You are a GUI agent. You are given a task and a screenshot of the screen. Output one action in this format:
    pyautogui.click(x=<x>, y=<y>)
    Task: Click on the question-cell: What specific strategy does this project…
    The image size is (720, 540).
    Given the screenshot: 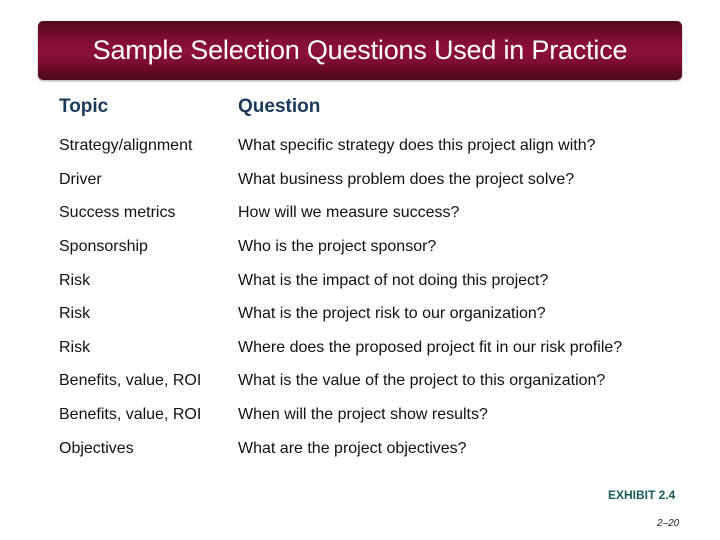 What is the action you would take?
    pyautogui.click(x=417, y=145)
    